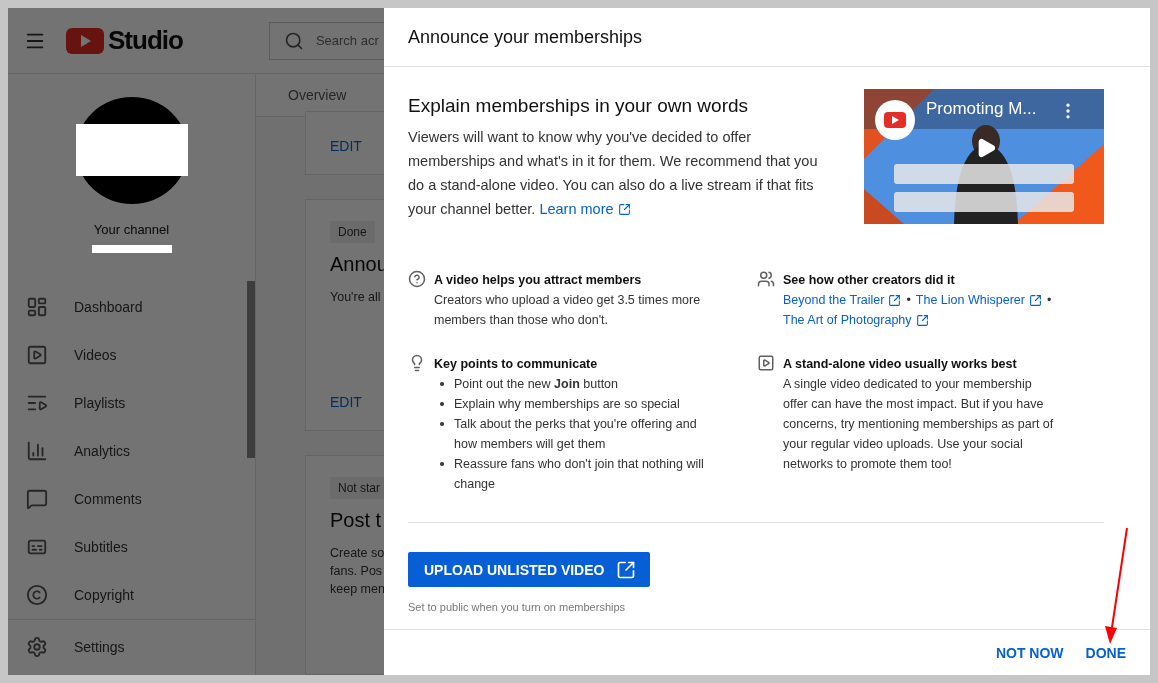 This screenshot has height=683, width=1158. I want to click on list-item: Explain why memberships are so special, so click(567, 404).